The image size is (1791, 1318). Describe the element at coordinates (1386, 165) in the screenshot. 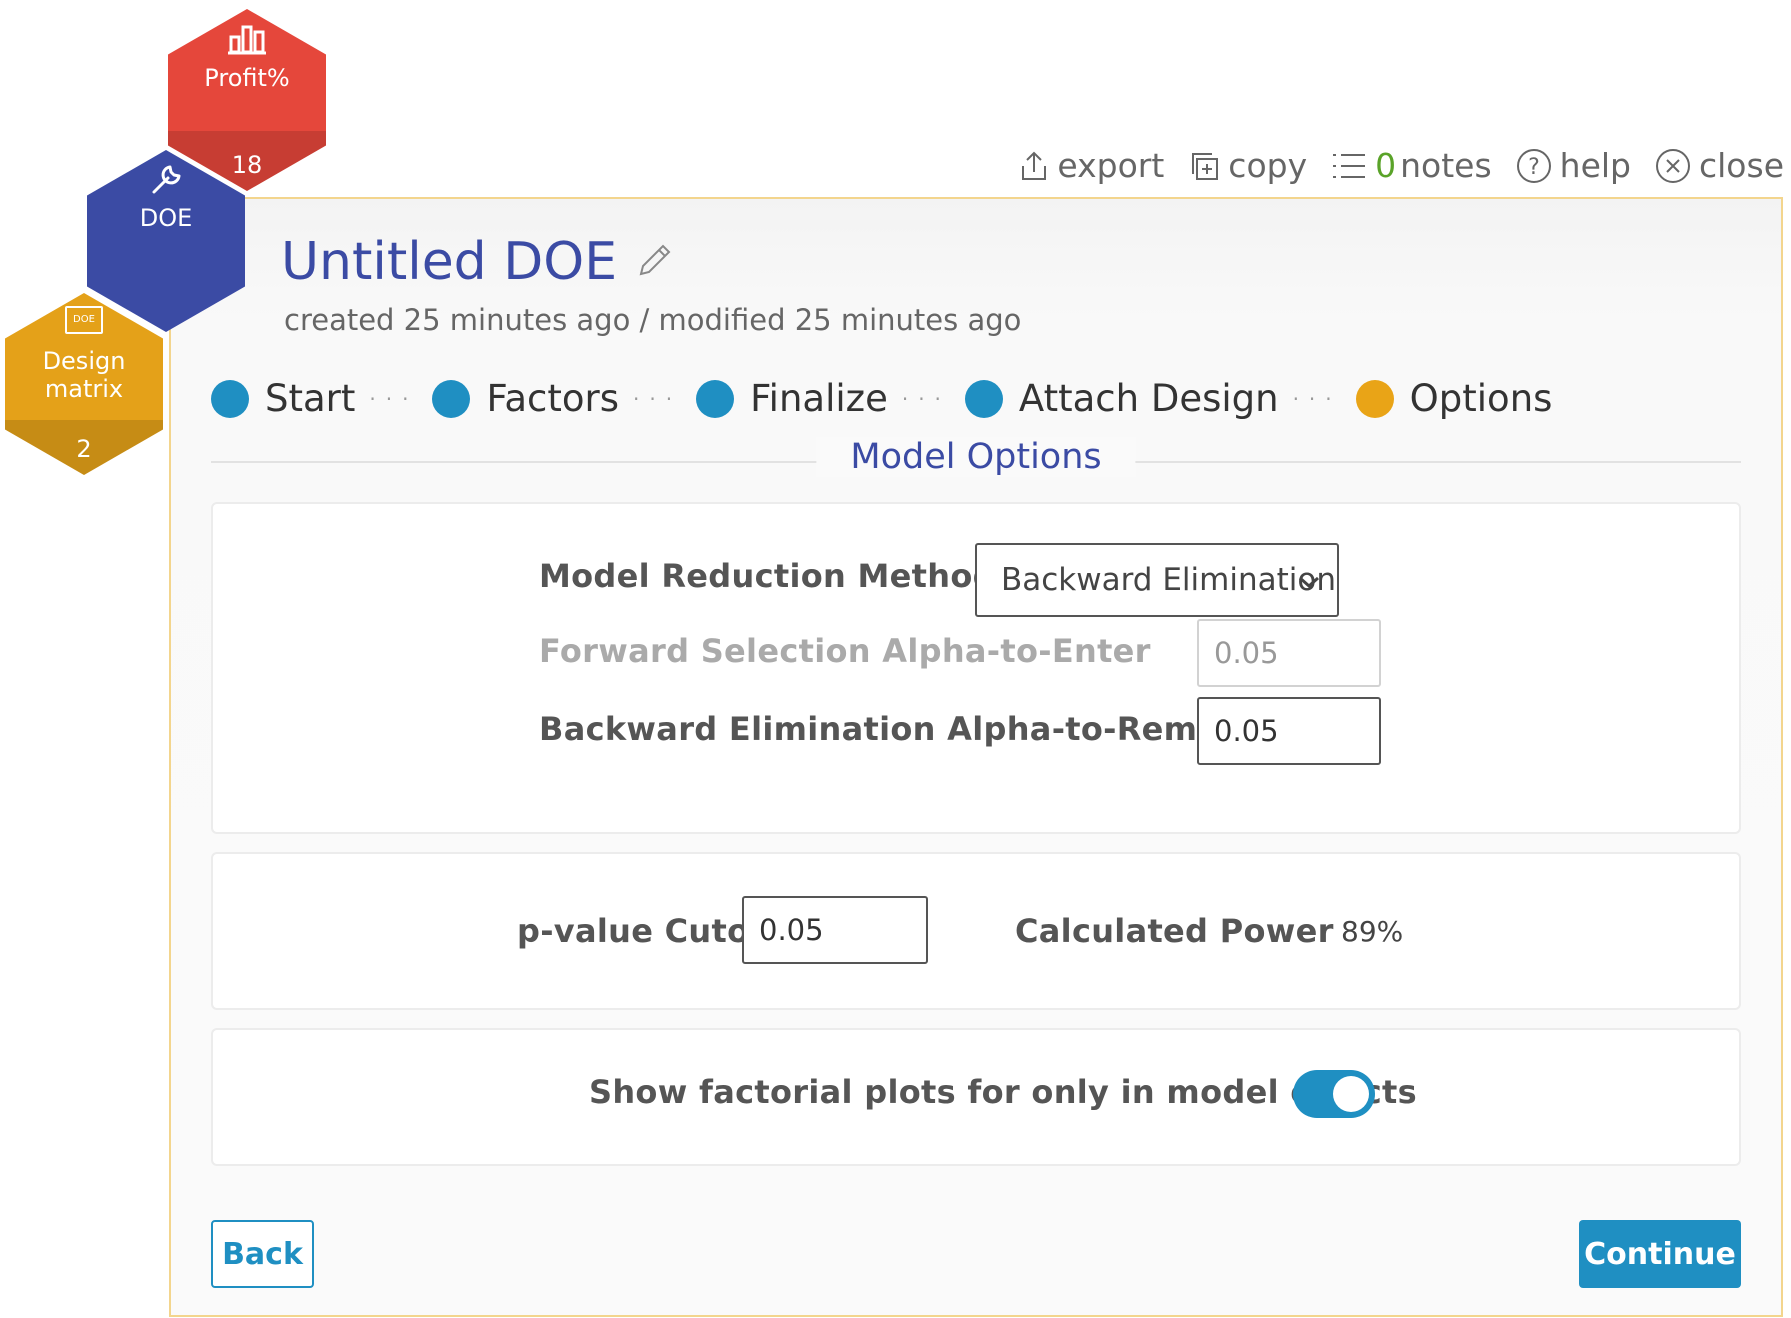

I see `notes-count: 0` at that location.